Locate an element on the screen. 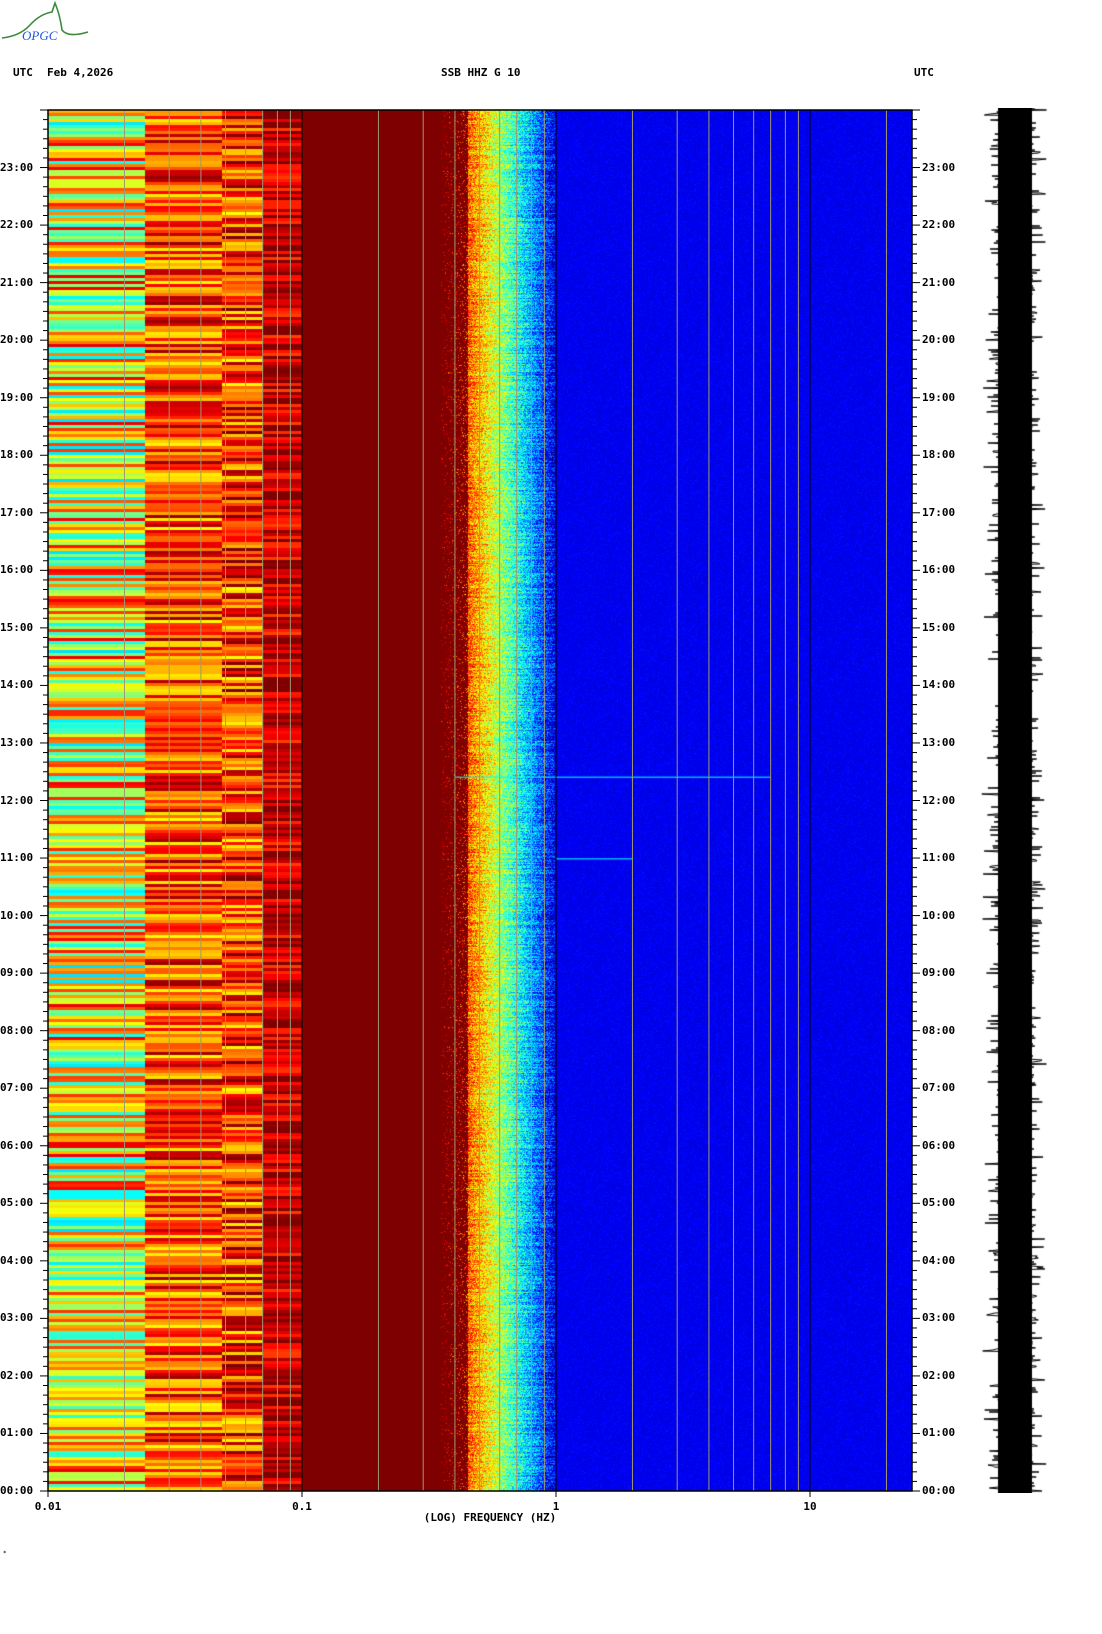 This screenshot has width=1102, height=1634. y-tick-label-right: 15:00 is located at coordinates (939, 627).